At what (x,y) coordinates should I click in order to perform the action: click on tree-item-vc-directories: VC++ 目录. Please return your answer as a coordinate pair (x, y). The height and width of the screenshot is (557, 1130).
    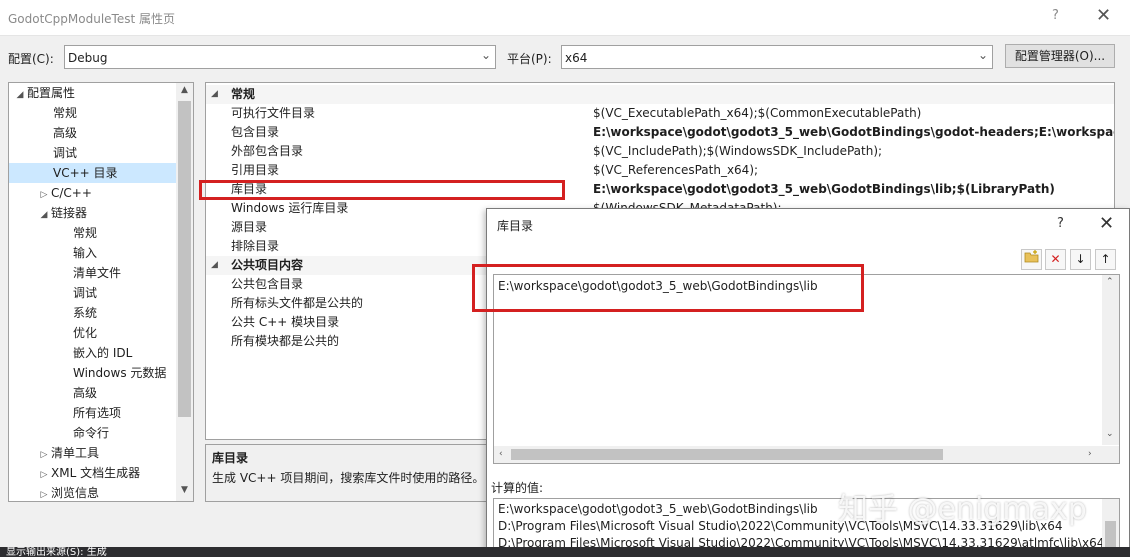
    Looking at the image, I should click on (93, 173).